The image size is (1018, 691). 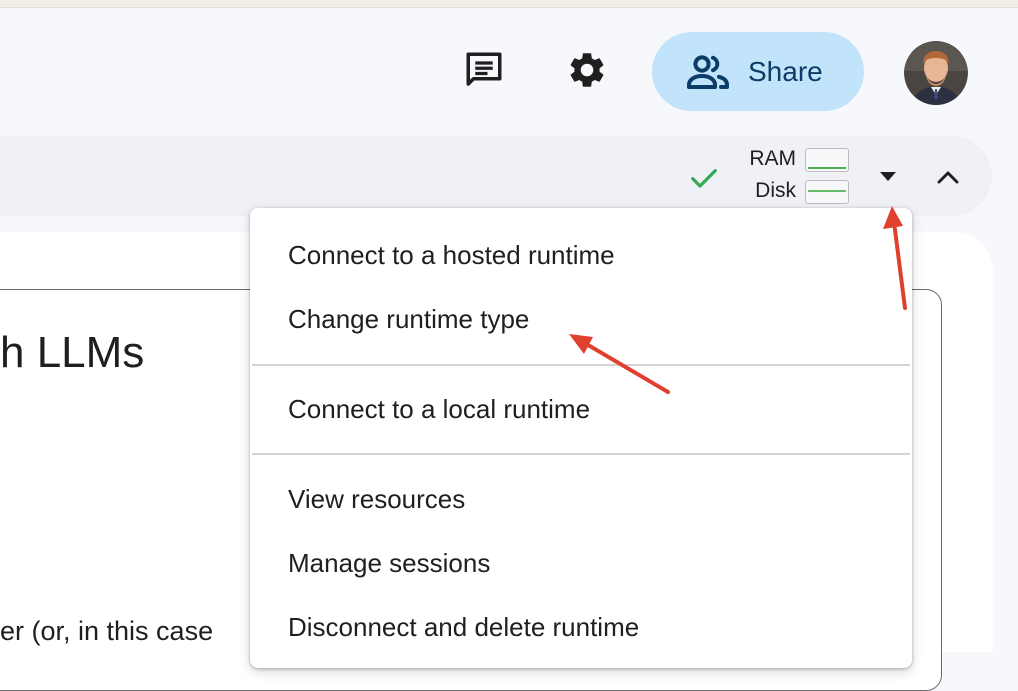 I want to click on comments-button, so click(x=484, y=70).